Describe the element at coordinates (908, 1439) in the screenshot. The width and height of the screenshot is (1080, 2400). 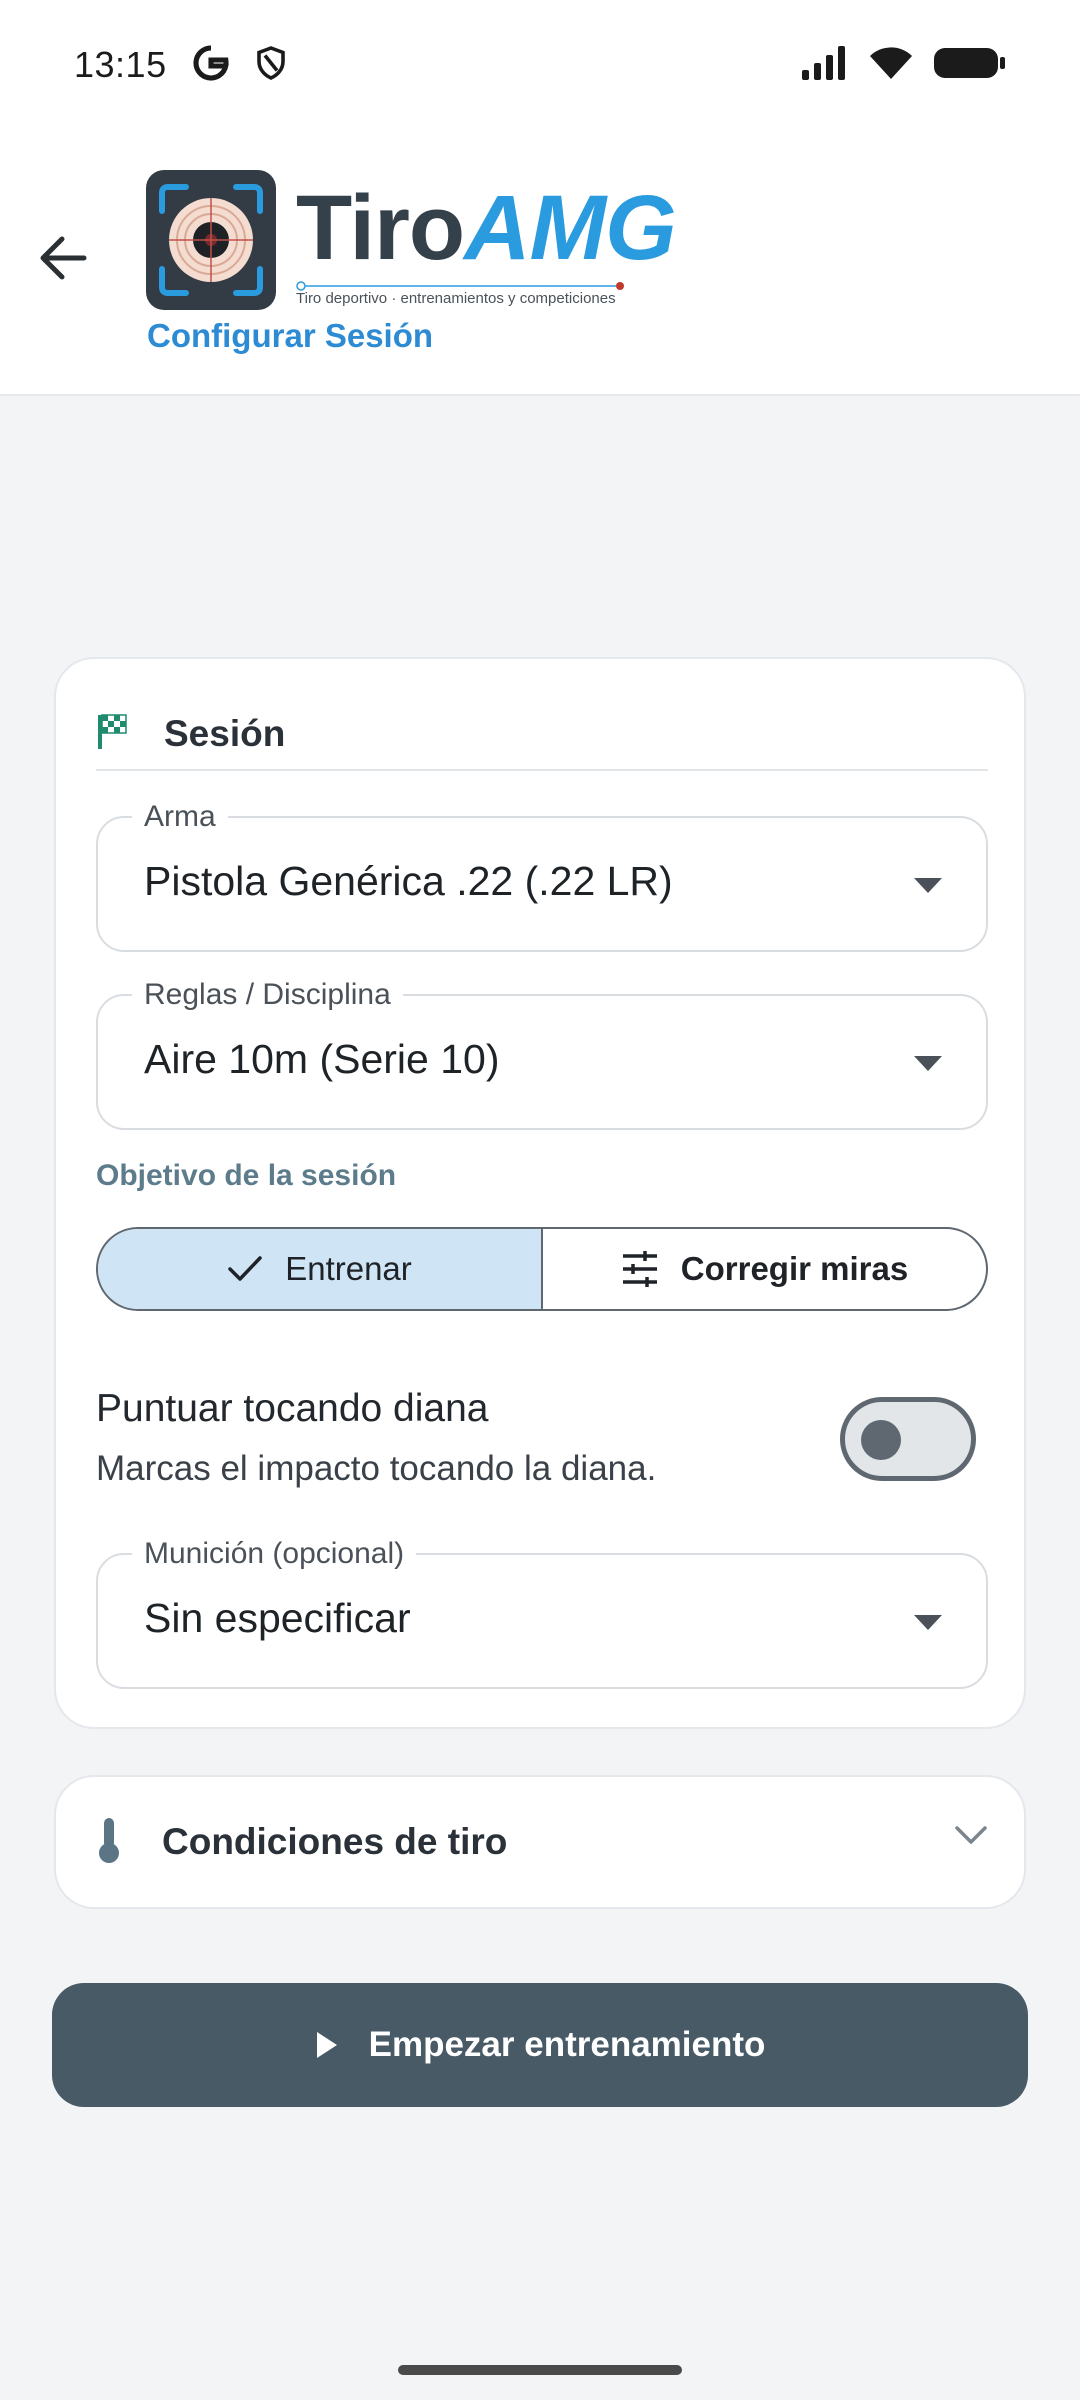
I see `touch-scoring-switch` at that location.